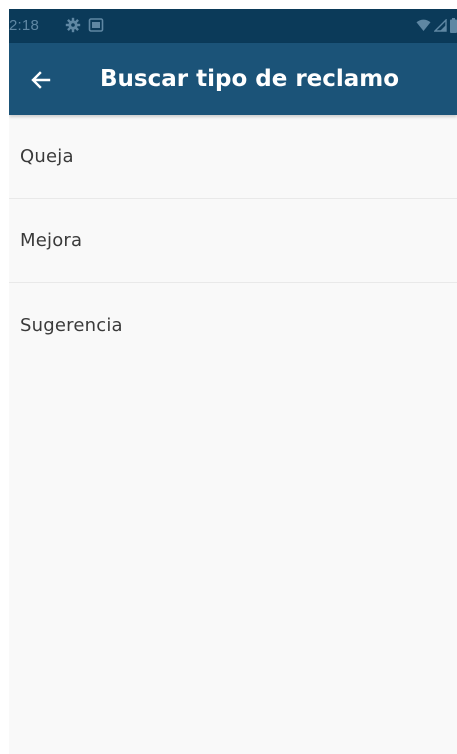 The image size is (457, 754). Describe the element at coordinates (51, 240) in the screenshot. I see `list-item-label: Mejora` at that location.